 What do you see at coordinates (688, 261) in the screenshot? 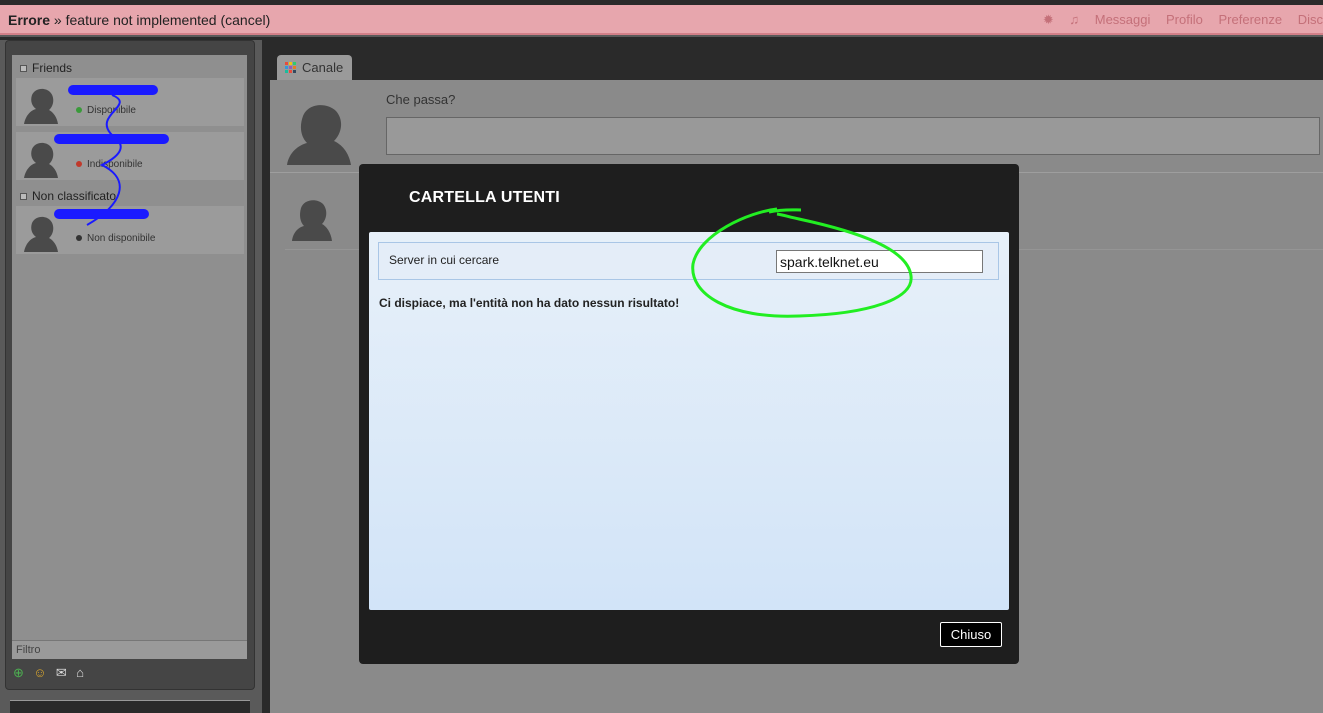
I see `search-server-row: Server in cui cercare` at bounding box center [688, 261].